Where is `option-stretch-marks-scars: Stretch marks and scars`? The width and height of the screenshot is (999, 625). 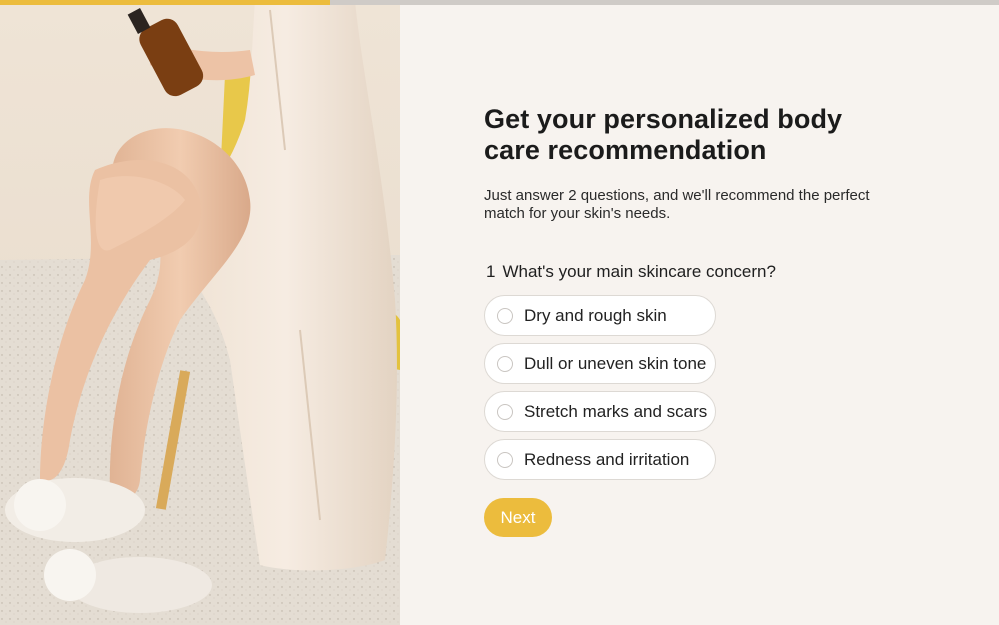 option-stretch-marks-scars: Stretch marks and scars is located at coordinates (600, 411).